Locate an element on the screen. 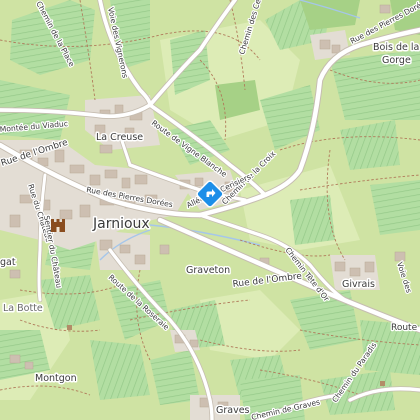 Image resolution: width=420 pixels, height=420 pixels. place-label-graveton: Graveton is located at coordinates (208, 271).